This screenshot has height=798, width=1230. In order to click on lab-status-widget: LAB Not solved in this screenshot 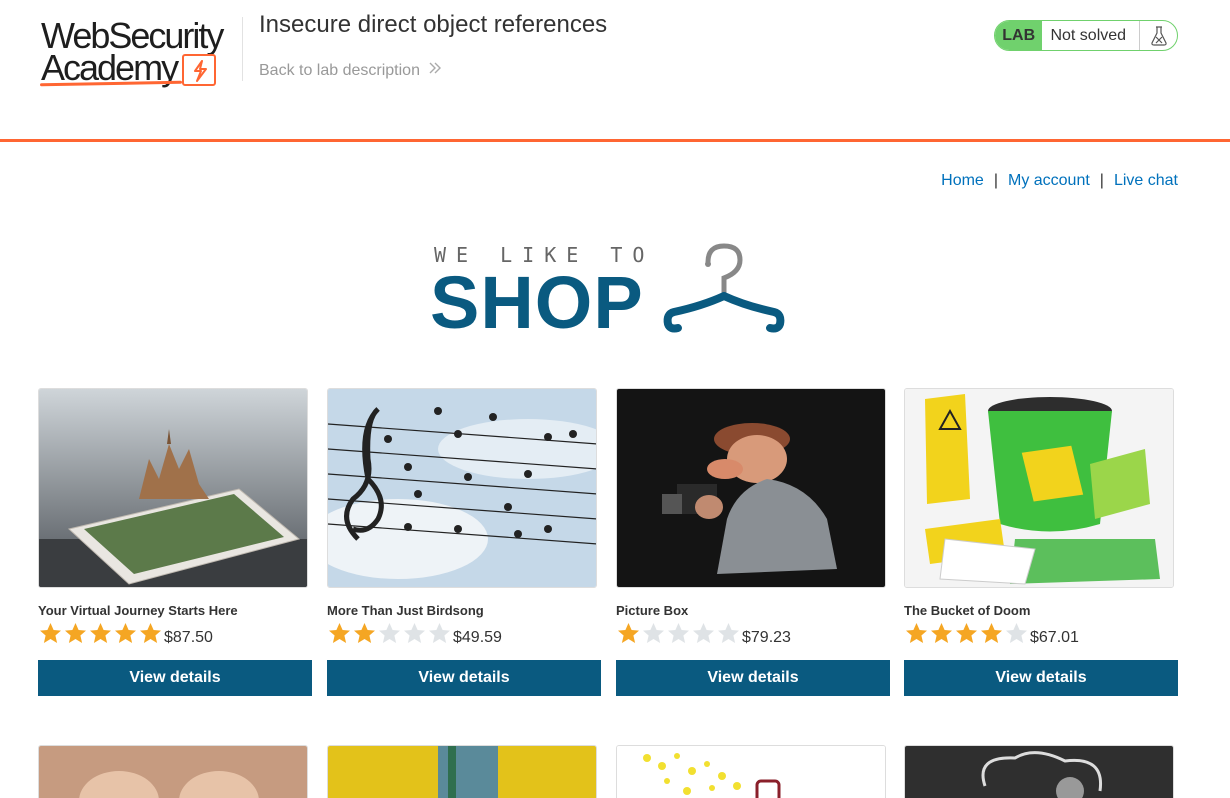, I will do `click(1086, 35)`.